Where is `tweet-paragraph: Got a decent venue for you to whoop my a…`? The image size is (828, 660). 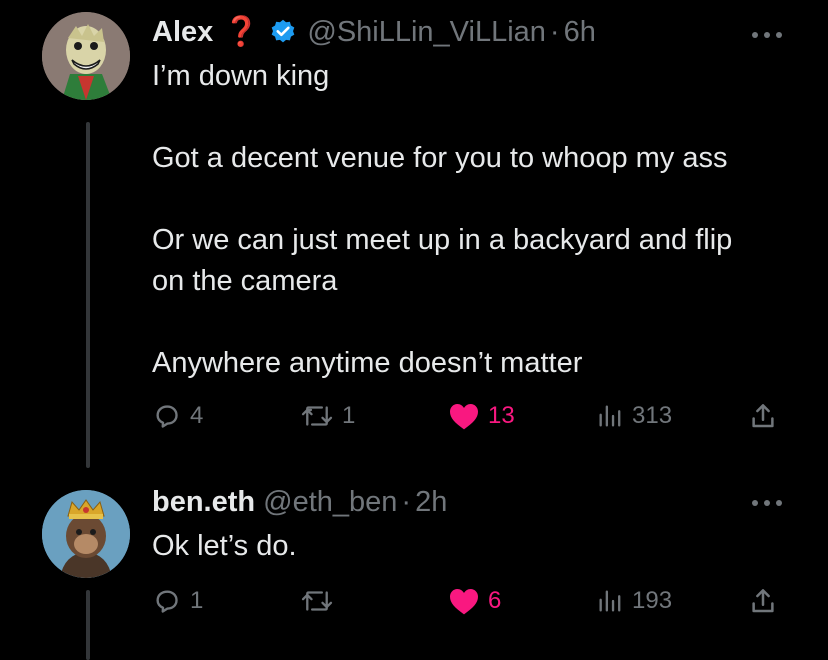
tweet-paragraph: Got a decent venue for you to whoop my a… is located at coordinates (440, 158).